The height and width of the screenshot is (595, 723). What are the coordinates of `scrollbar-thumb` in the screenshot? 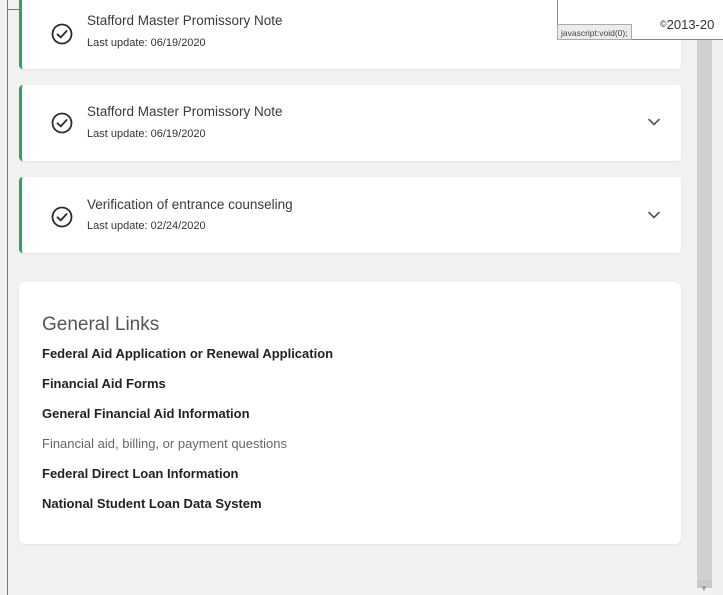 It's located at (704, 310).